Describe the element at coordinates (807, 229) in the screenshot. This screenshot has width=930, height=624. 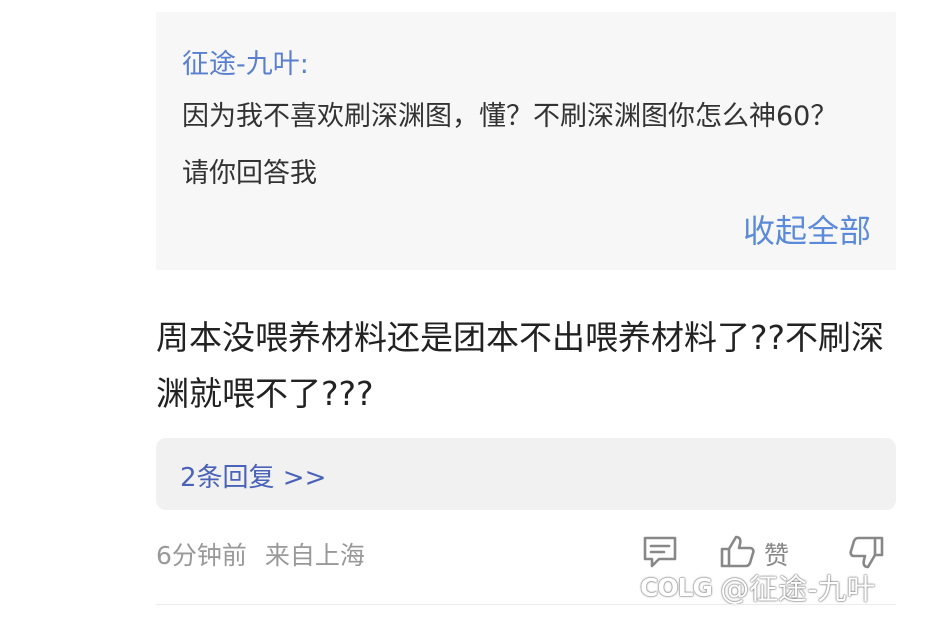
I see `collapse-all-button: 收起全部` at that location.